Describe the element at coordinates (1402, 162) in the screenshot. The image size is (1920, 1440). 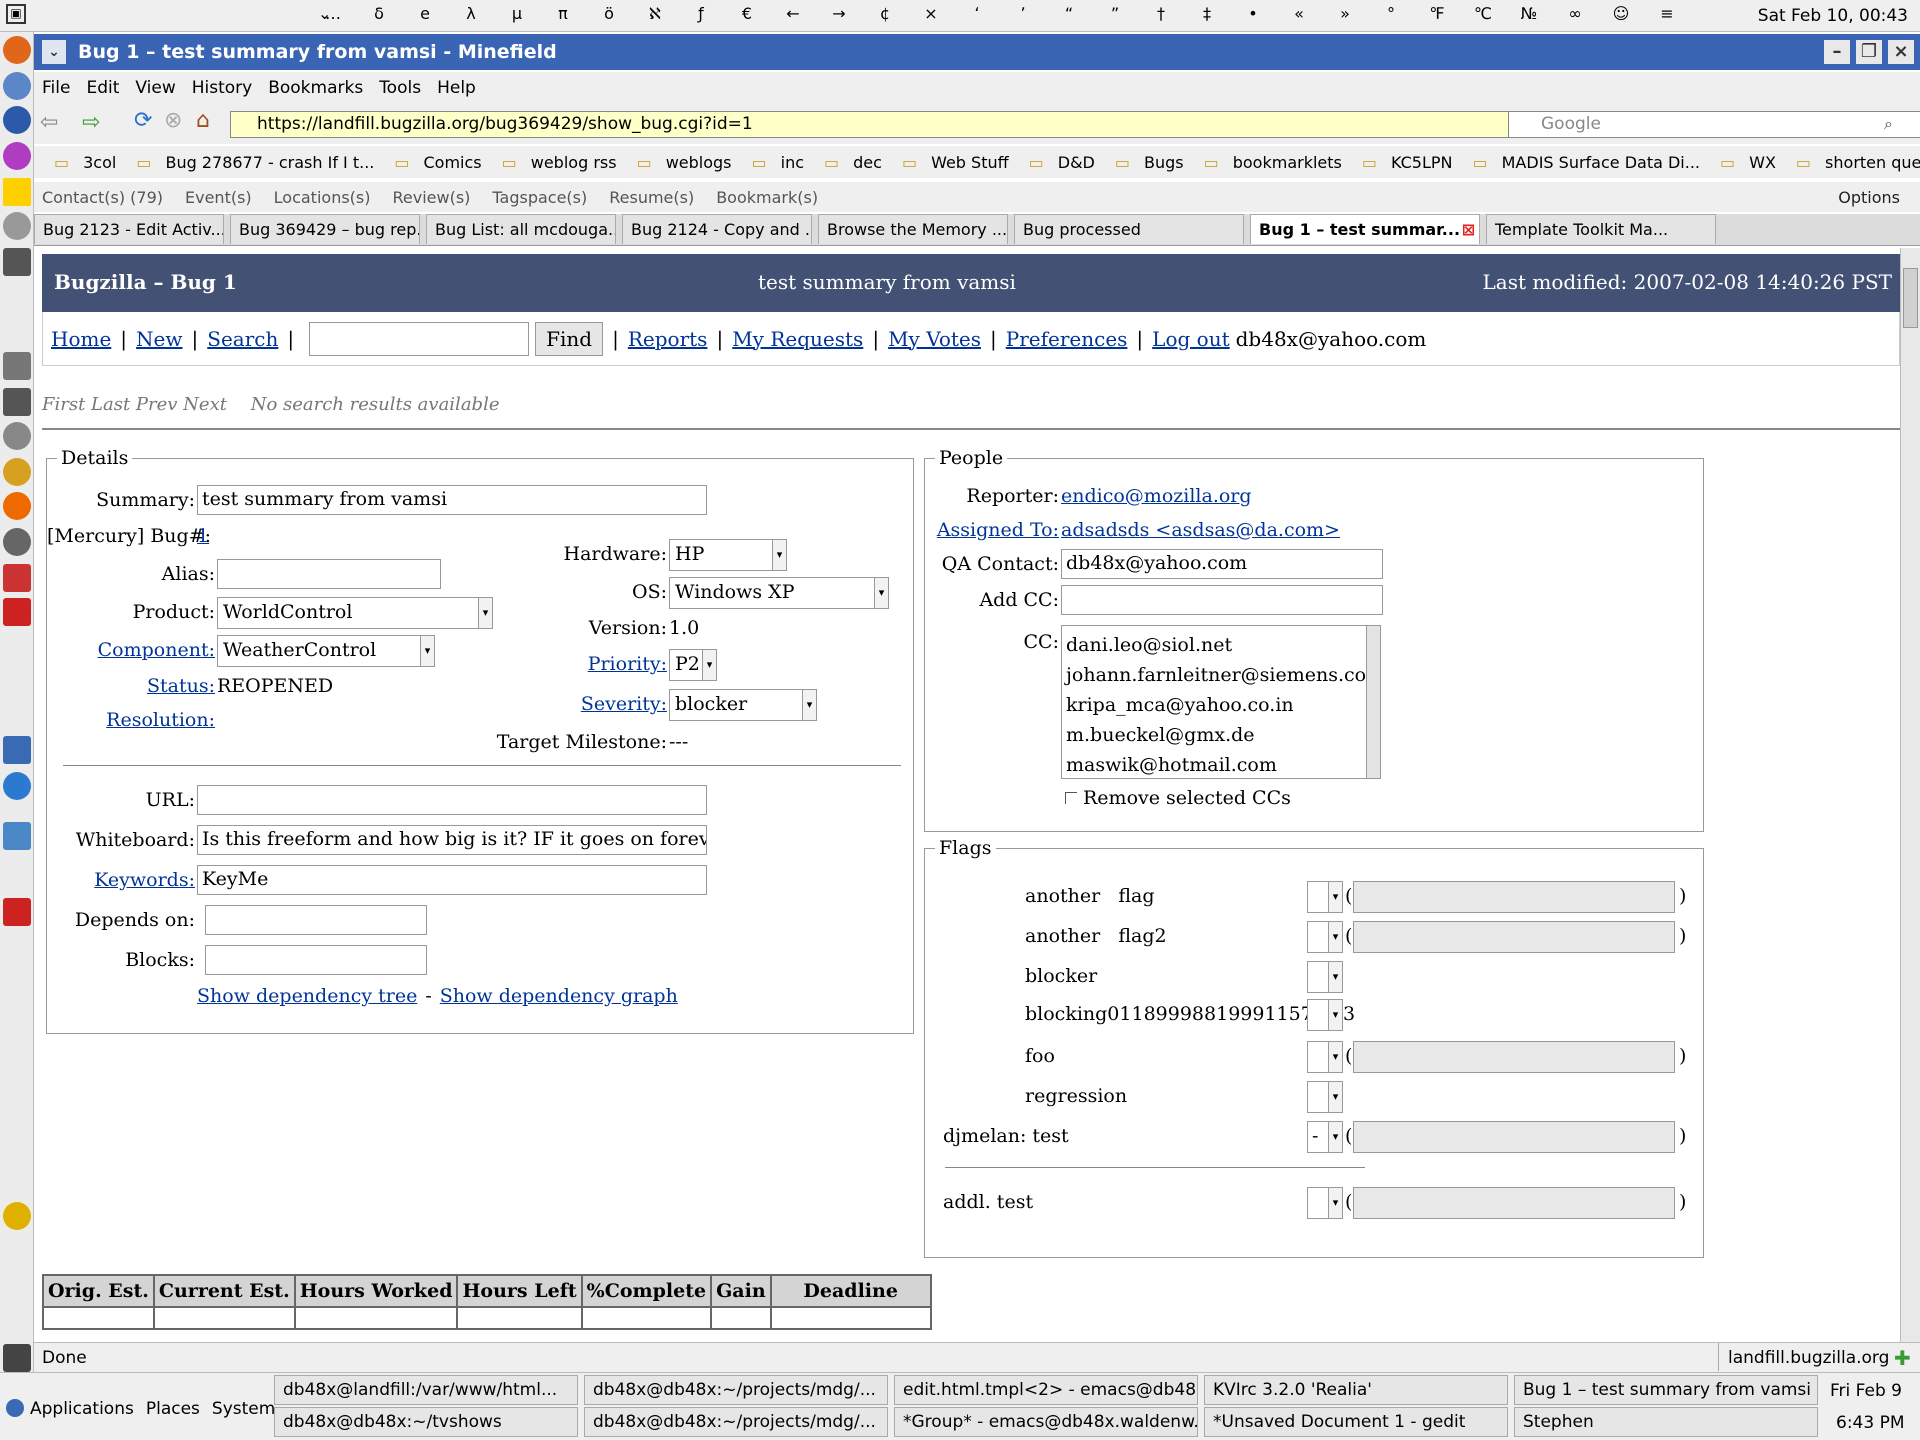
I see `bookmark-item: ▭ KC5LPN` at that location.